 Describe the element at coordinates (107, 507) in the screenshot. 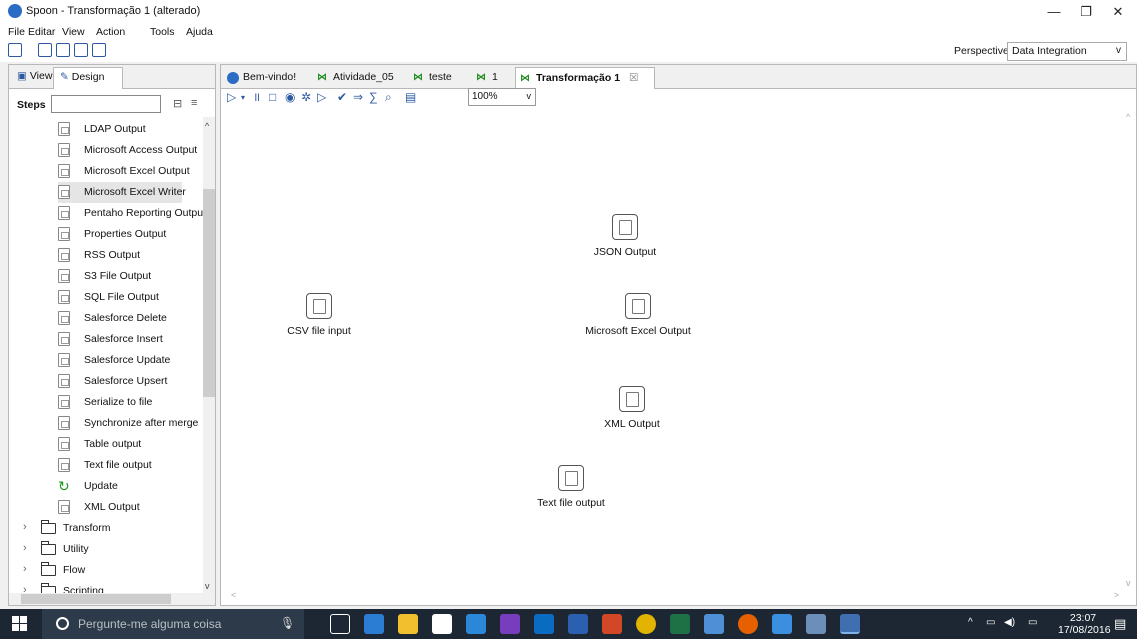

I see `tree-item-xml-output: XML Output` at that location.